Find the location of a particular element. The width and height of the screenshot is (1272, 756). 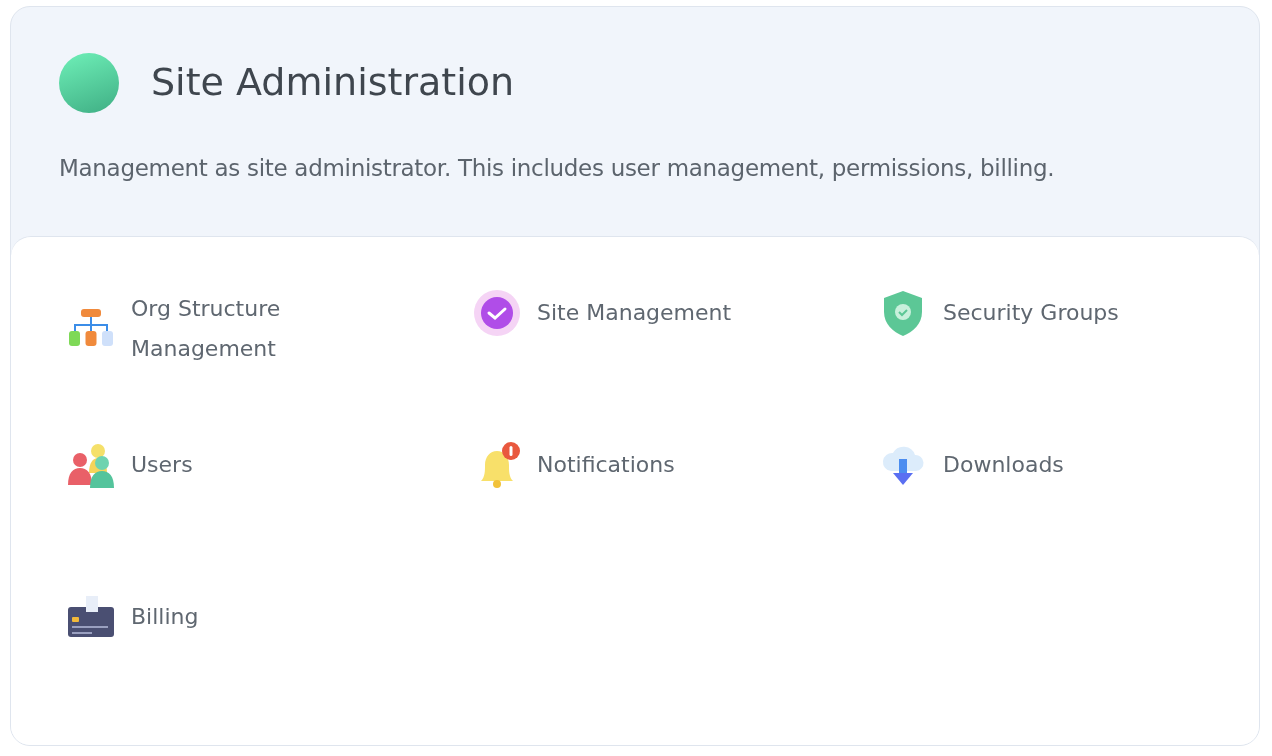

menu-link: Notifications is located at coordinates (637, 465).